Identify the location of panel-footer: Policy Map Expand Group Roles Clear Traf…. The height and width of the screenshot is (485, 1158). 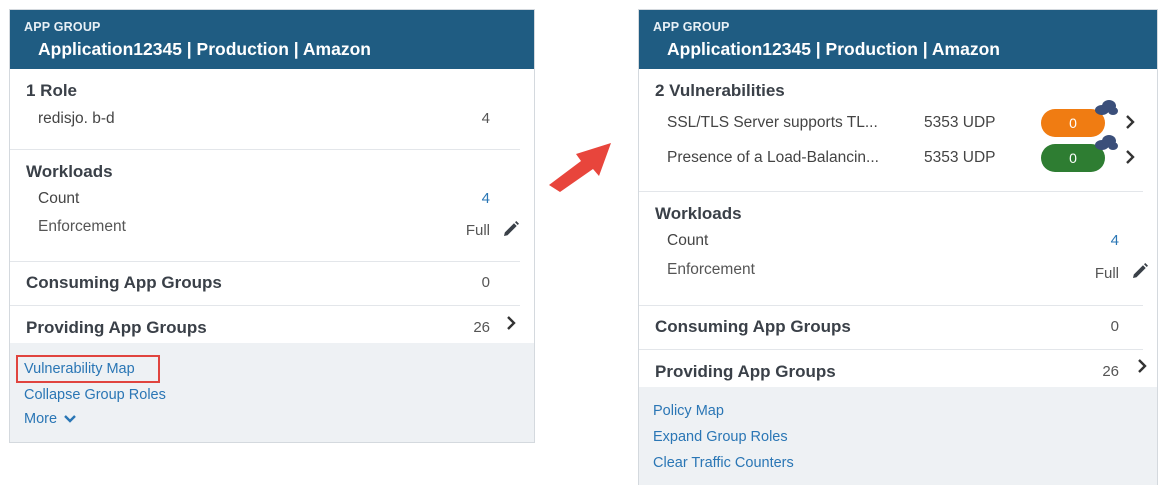
(898, 436).